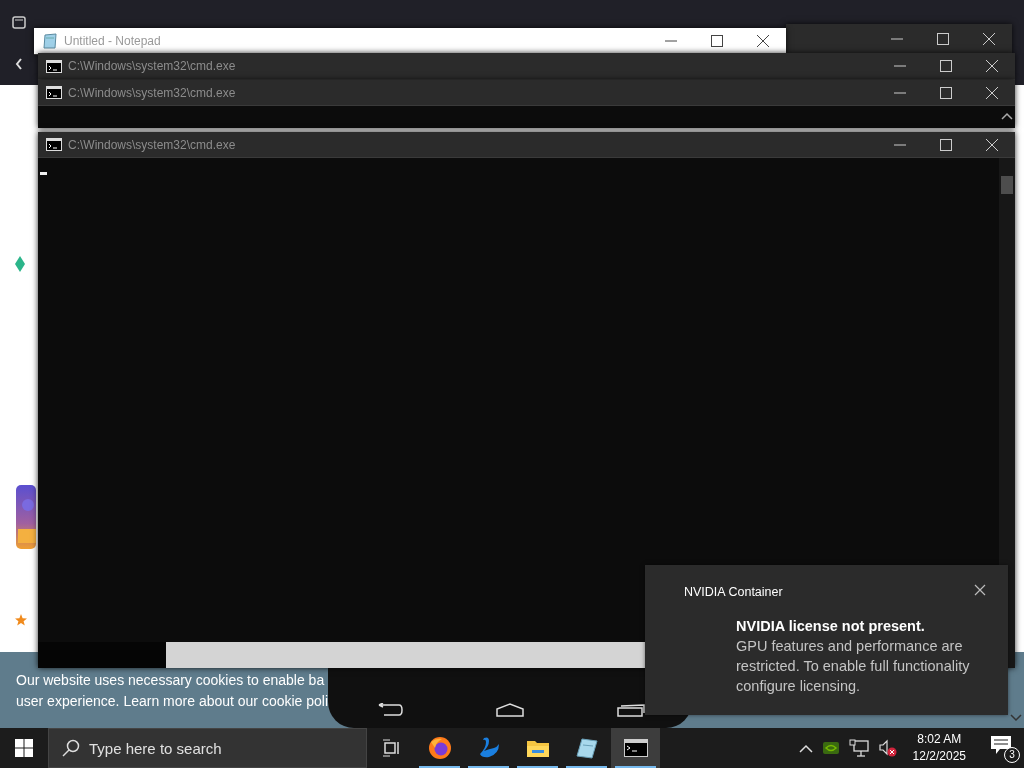 The image size is (1024, 768). What do you see at coordinates (733, 592) in the screenshot?
I see `notification-app-name: NVIDIA Container` at bounding box center [733, 592].